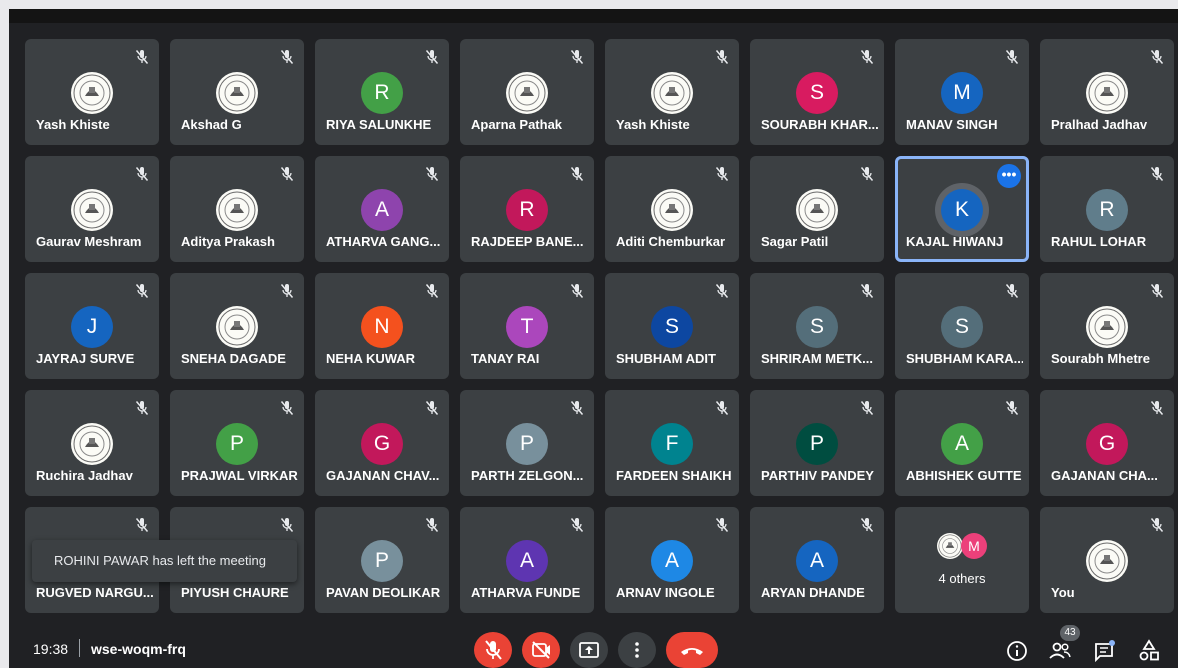 Image resolution: width=1178 pixels, height=668 pixels. I want to click on avatar: M, so click(974, 546).